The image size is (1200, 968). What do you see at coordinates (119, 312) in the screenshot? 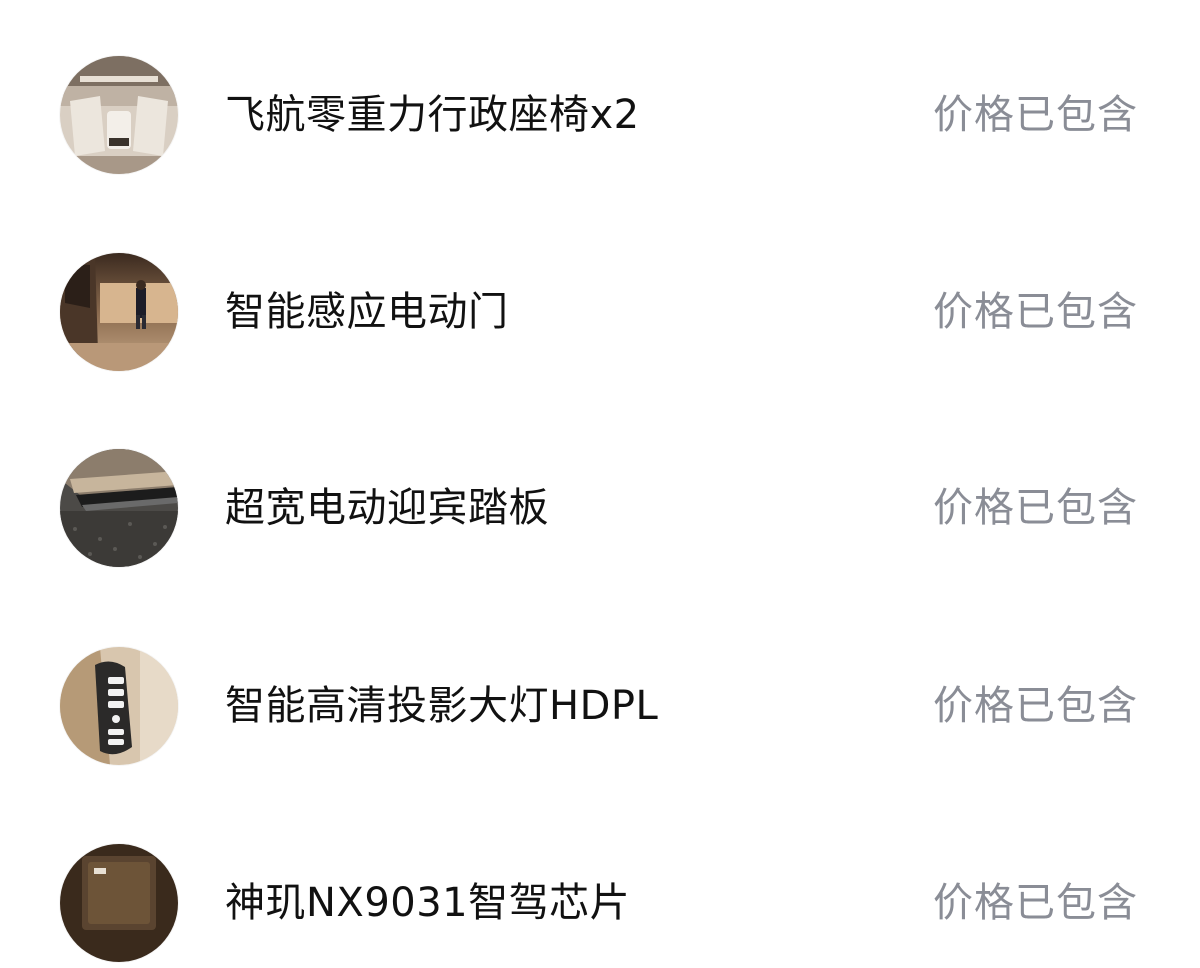
I see `electric-door-photo` at bounding box center [119, 312].